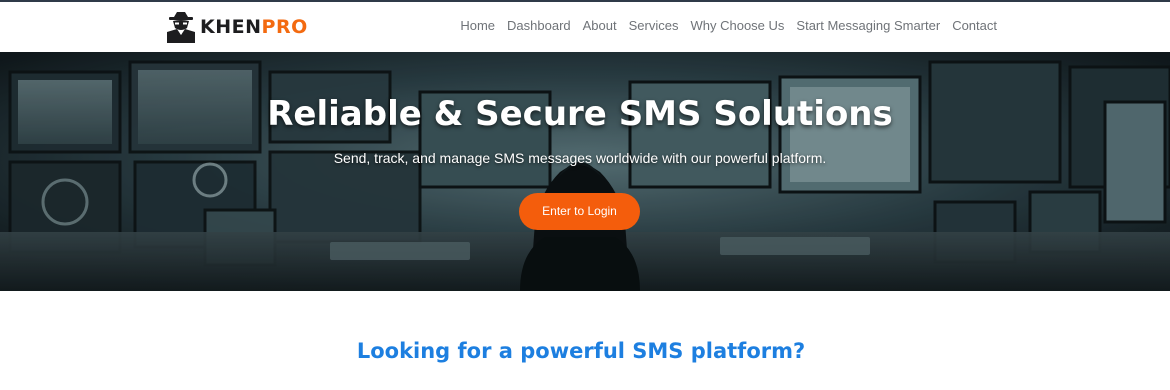  What do you see at coordinates (477, 25) in the screenshot?
I see `nav-link-home: Home` at bounding box center [477, 25].